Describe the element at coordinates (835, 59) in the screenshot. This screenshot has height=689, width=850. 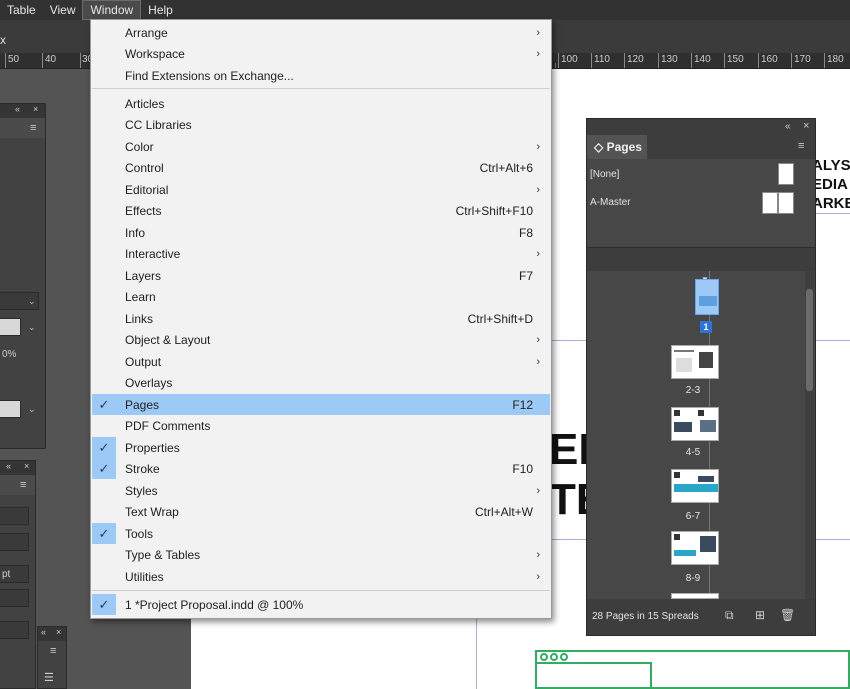
I see `ruler-label: 180` at that location.